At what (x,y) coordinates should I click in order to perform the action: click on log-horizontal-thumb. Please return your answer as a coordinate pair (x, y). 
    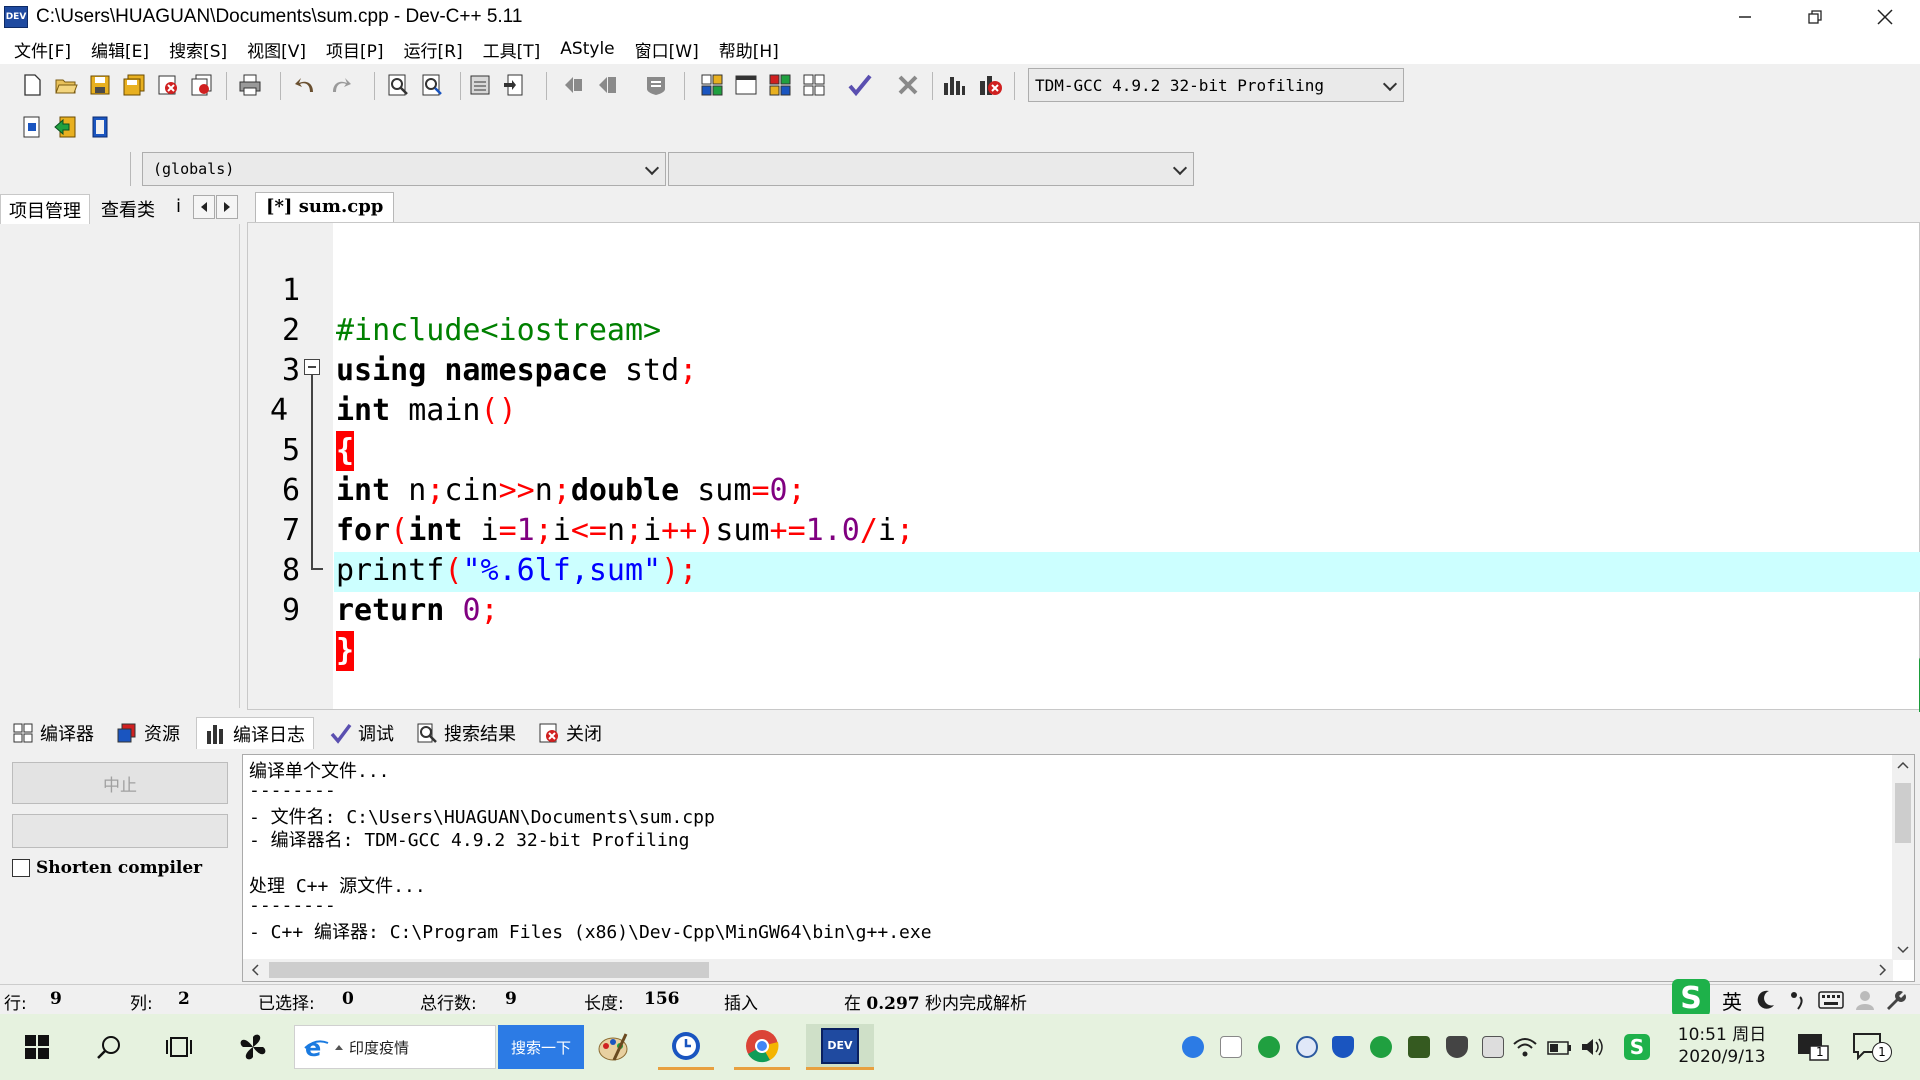
    Looking at the image, I should click on (489, 970).